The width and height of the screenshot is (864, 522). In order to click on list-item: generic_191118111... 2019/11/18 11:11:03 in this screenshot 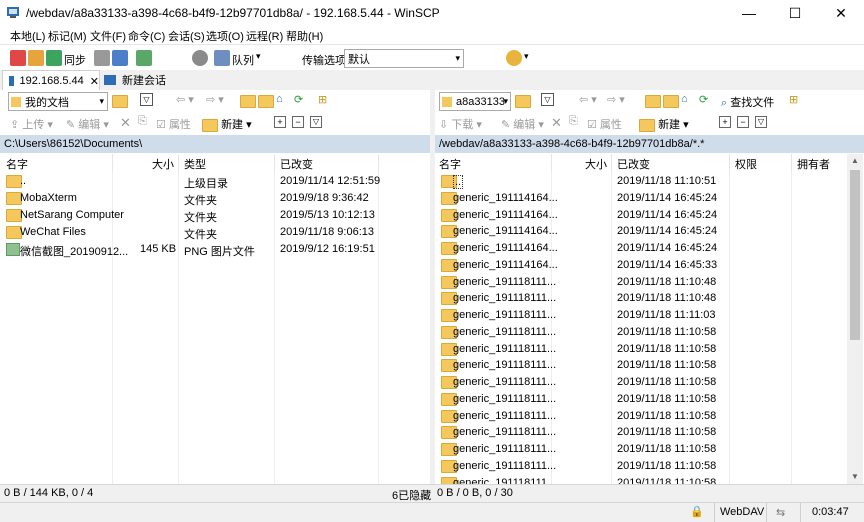, I will do `click(641, 315)`.